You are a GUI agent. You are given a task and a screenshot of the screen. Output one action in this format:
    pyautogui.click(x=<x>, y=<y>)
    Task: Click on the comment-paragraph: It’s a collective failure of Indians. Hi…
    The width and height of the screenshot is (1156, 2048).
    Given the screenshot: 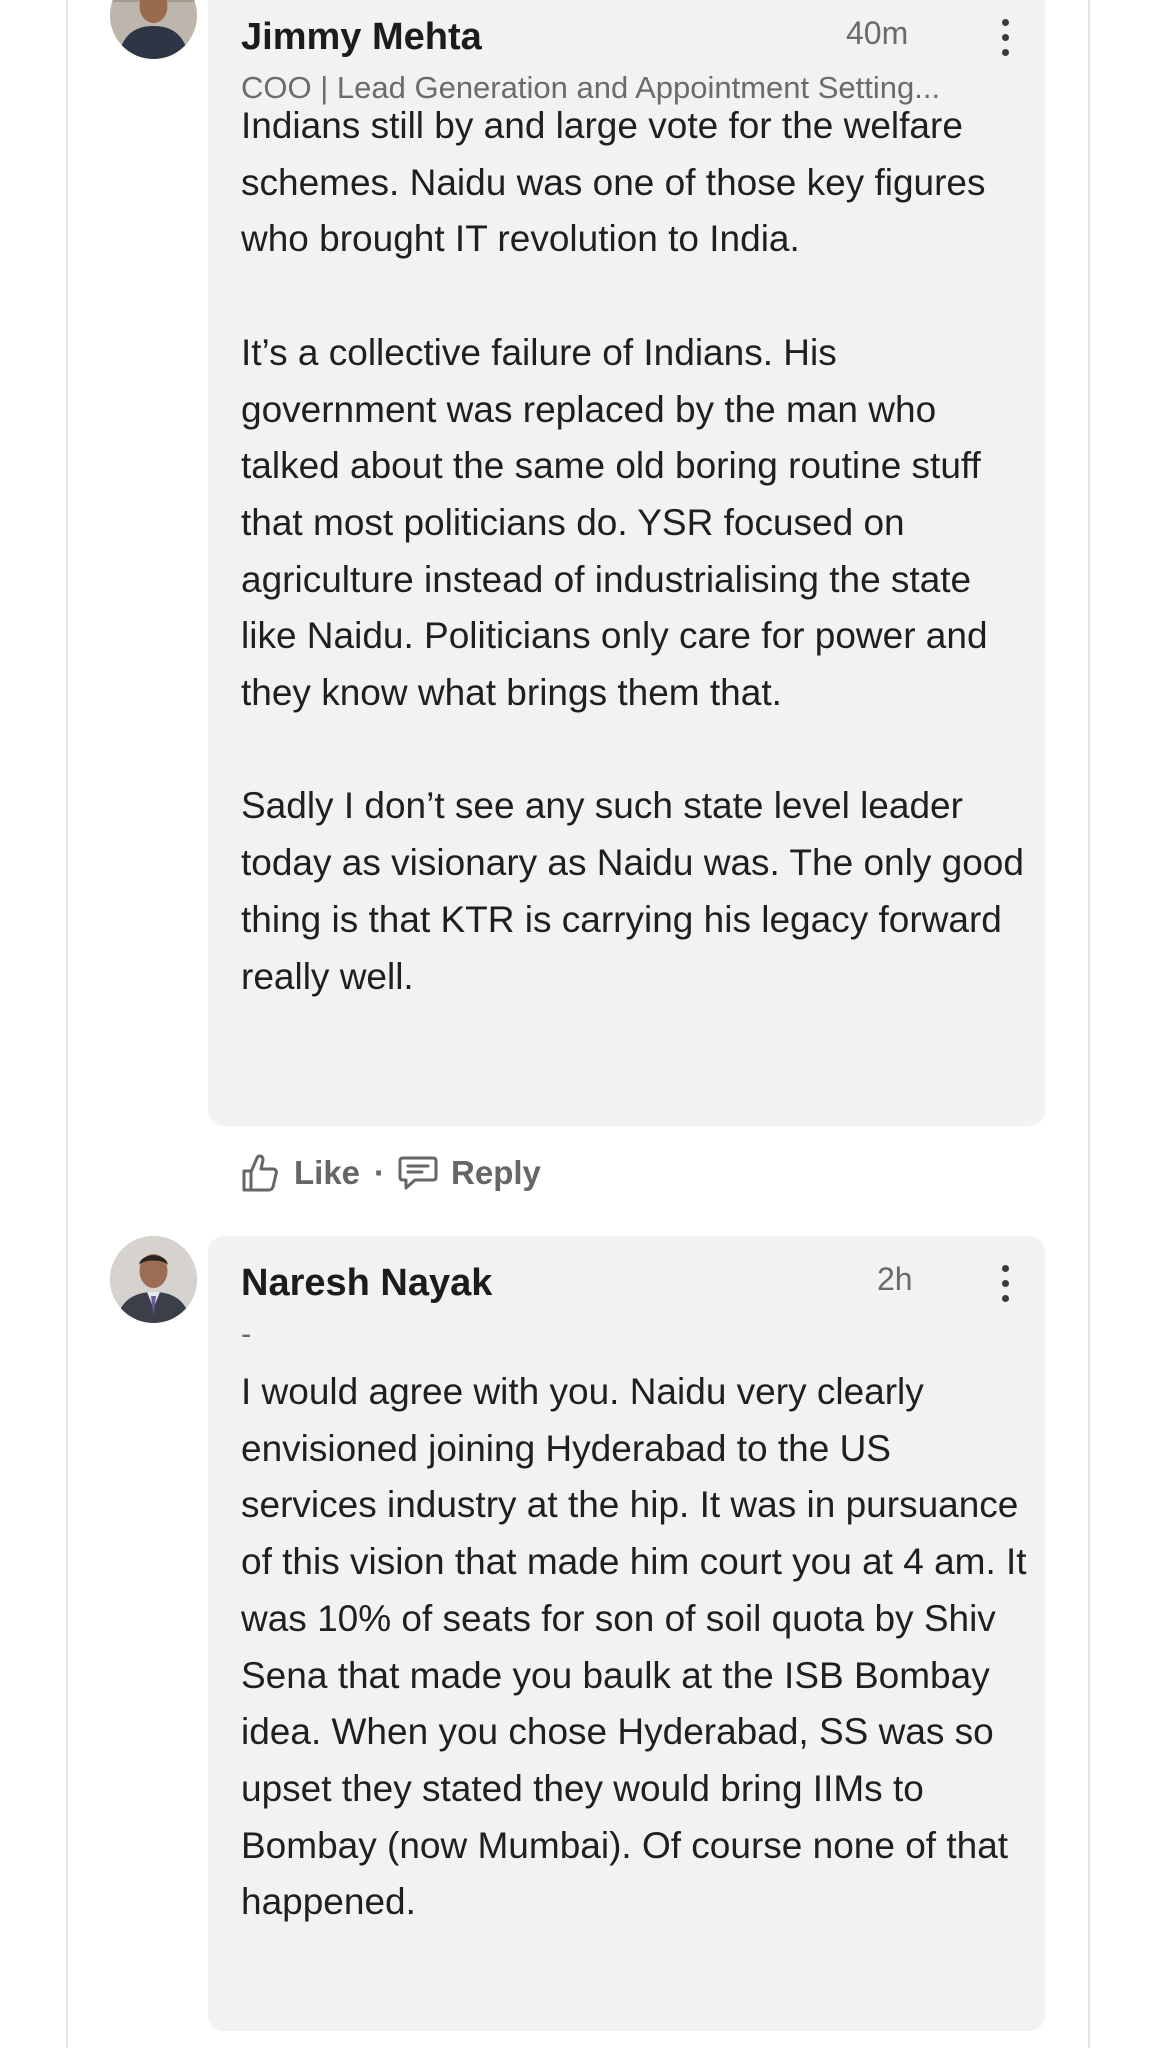 What is the action you would take?
    pyautogui.click(x=614, y=522)
    